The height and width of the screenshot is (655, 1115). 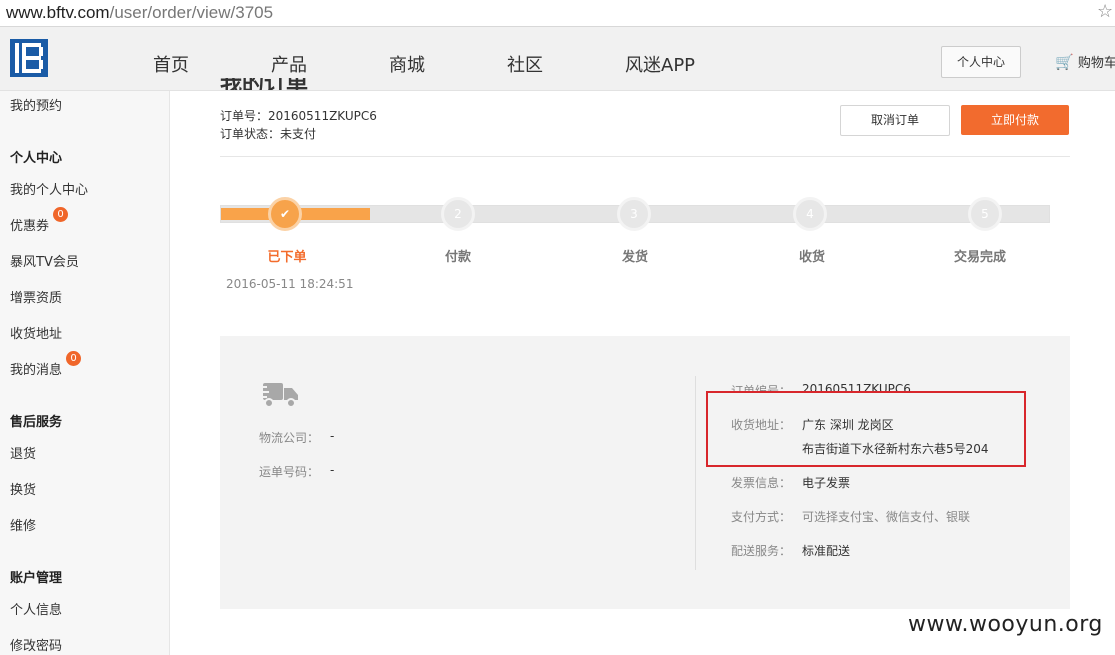 What do you see at coordinates (895, 120) in the screenshot?
I see `cancel-order-button: 取消订单` at bounding box center [895, 120].